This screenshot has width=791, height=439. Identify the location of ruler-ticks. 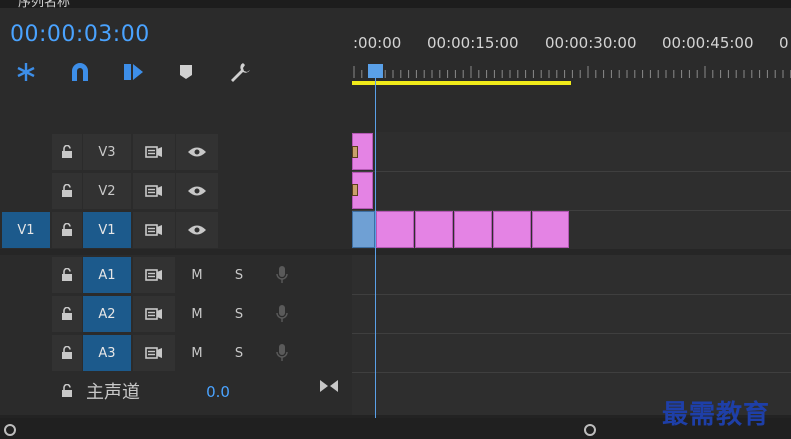
(572, 72).